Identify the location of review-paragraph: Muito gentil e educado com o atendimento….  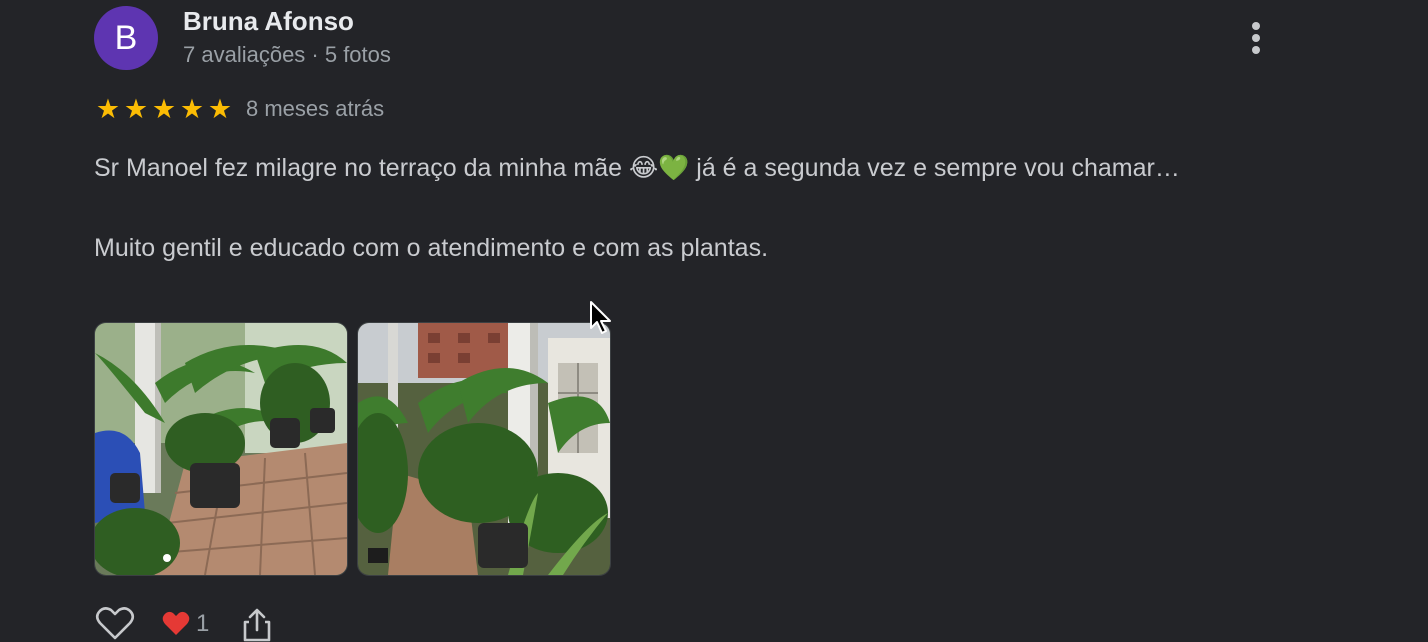
(431, 248).